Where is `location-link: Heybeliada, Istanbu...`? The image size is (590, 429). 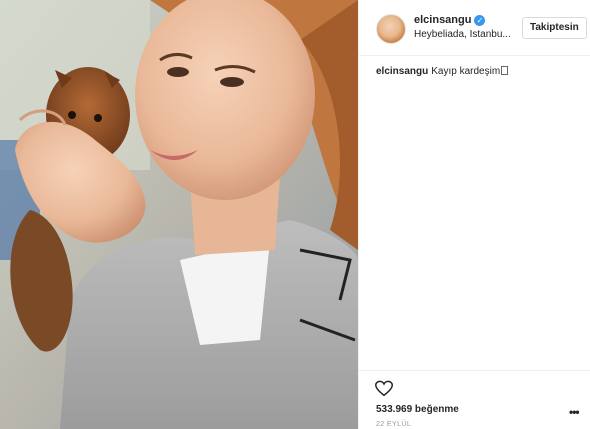
location-link: Heybeliada, Istanbu... is located at coordinates (464, 34).